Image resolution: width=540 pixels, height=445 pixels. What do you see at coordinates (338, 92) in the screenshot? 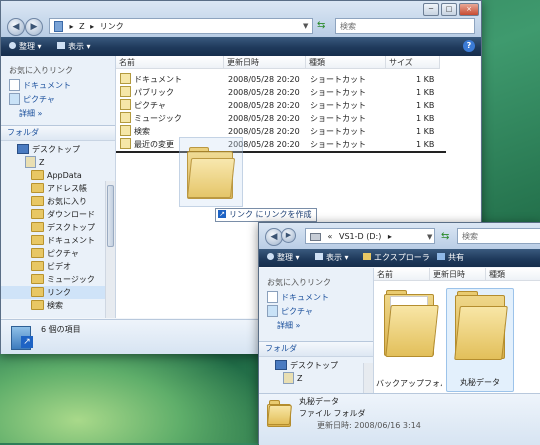
I see `type-cell: ショートカット` at bounding box center [338, 92].